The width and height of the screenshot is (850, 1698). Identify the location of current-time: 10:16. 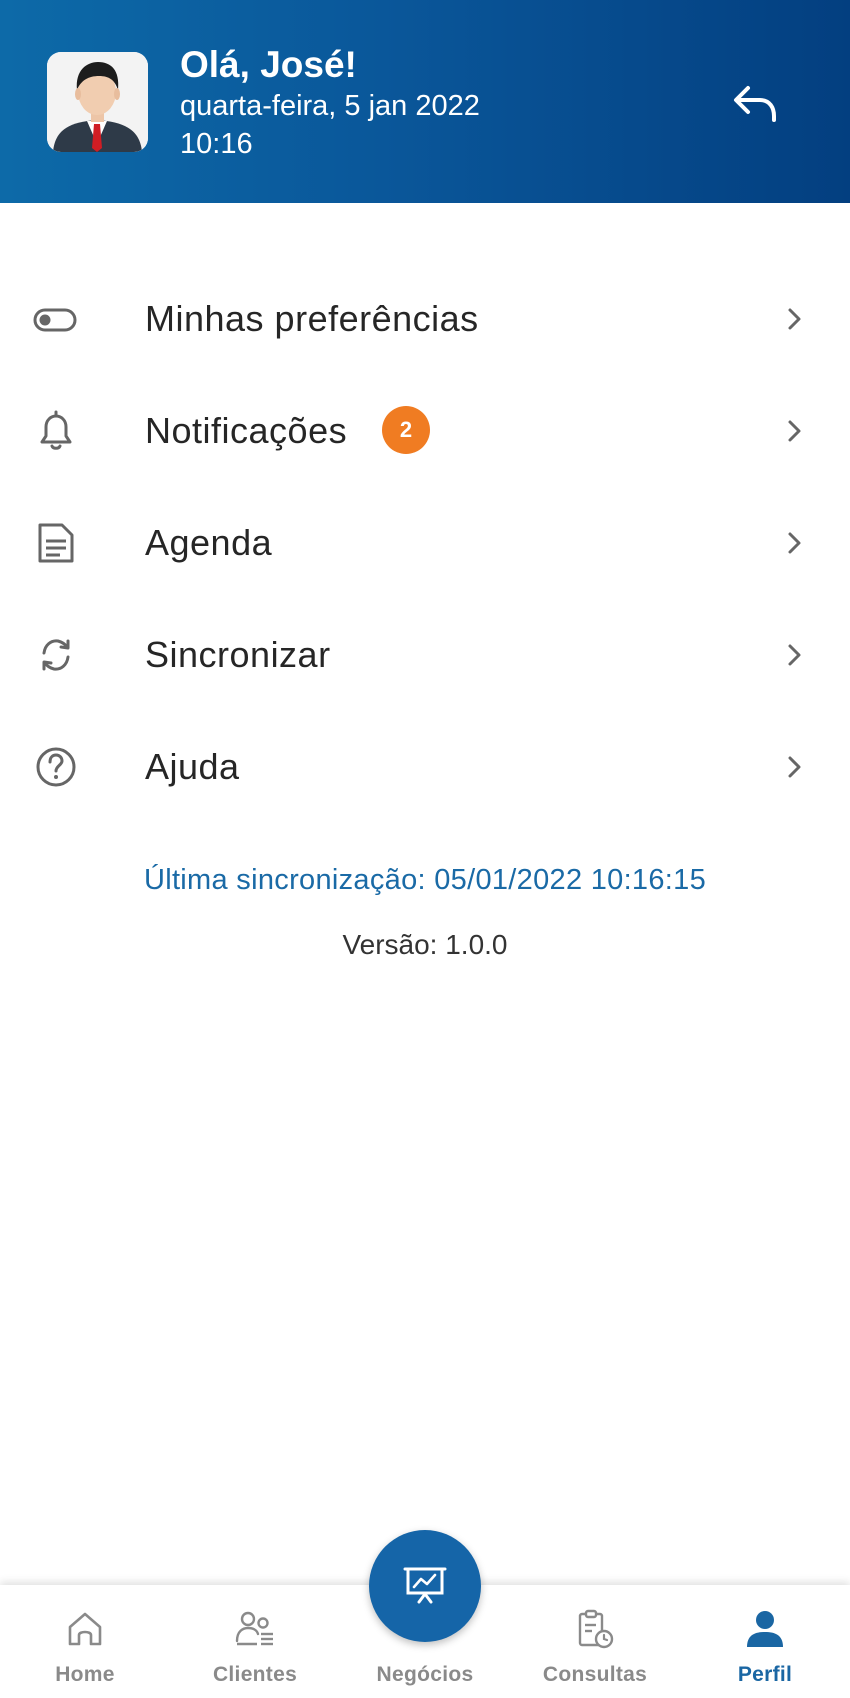
(216, 144).